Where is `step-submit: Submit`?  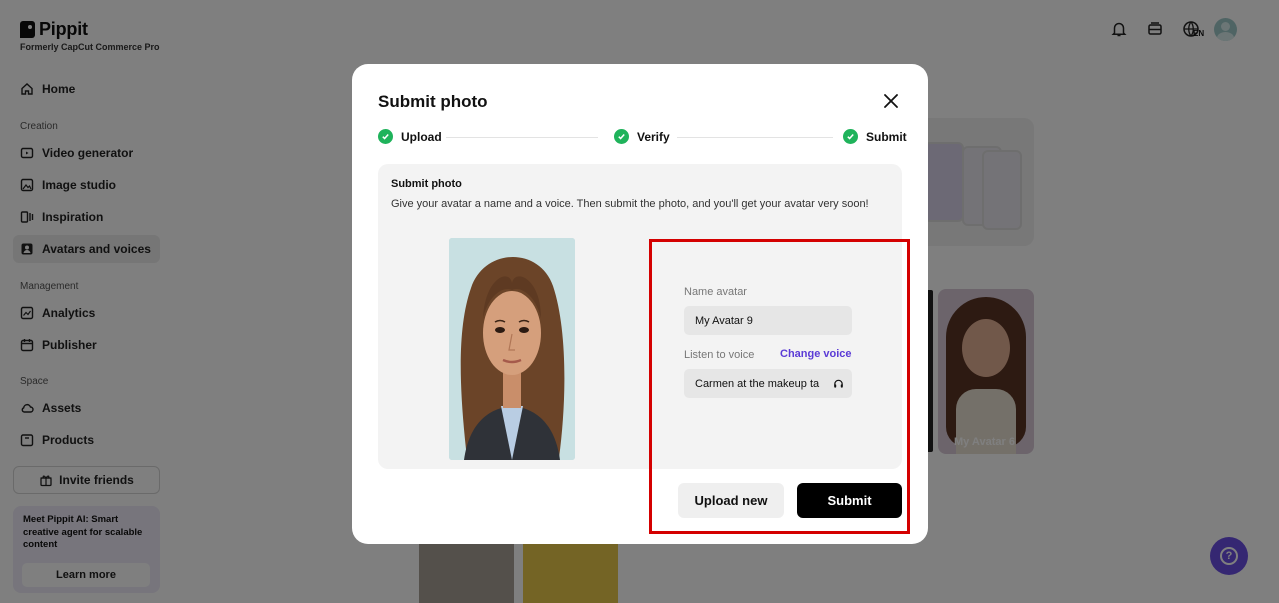 step-submit: Submit is located at coordinates (875, 136).